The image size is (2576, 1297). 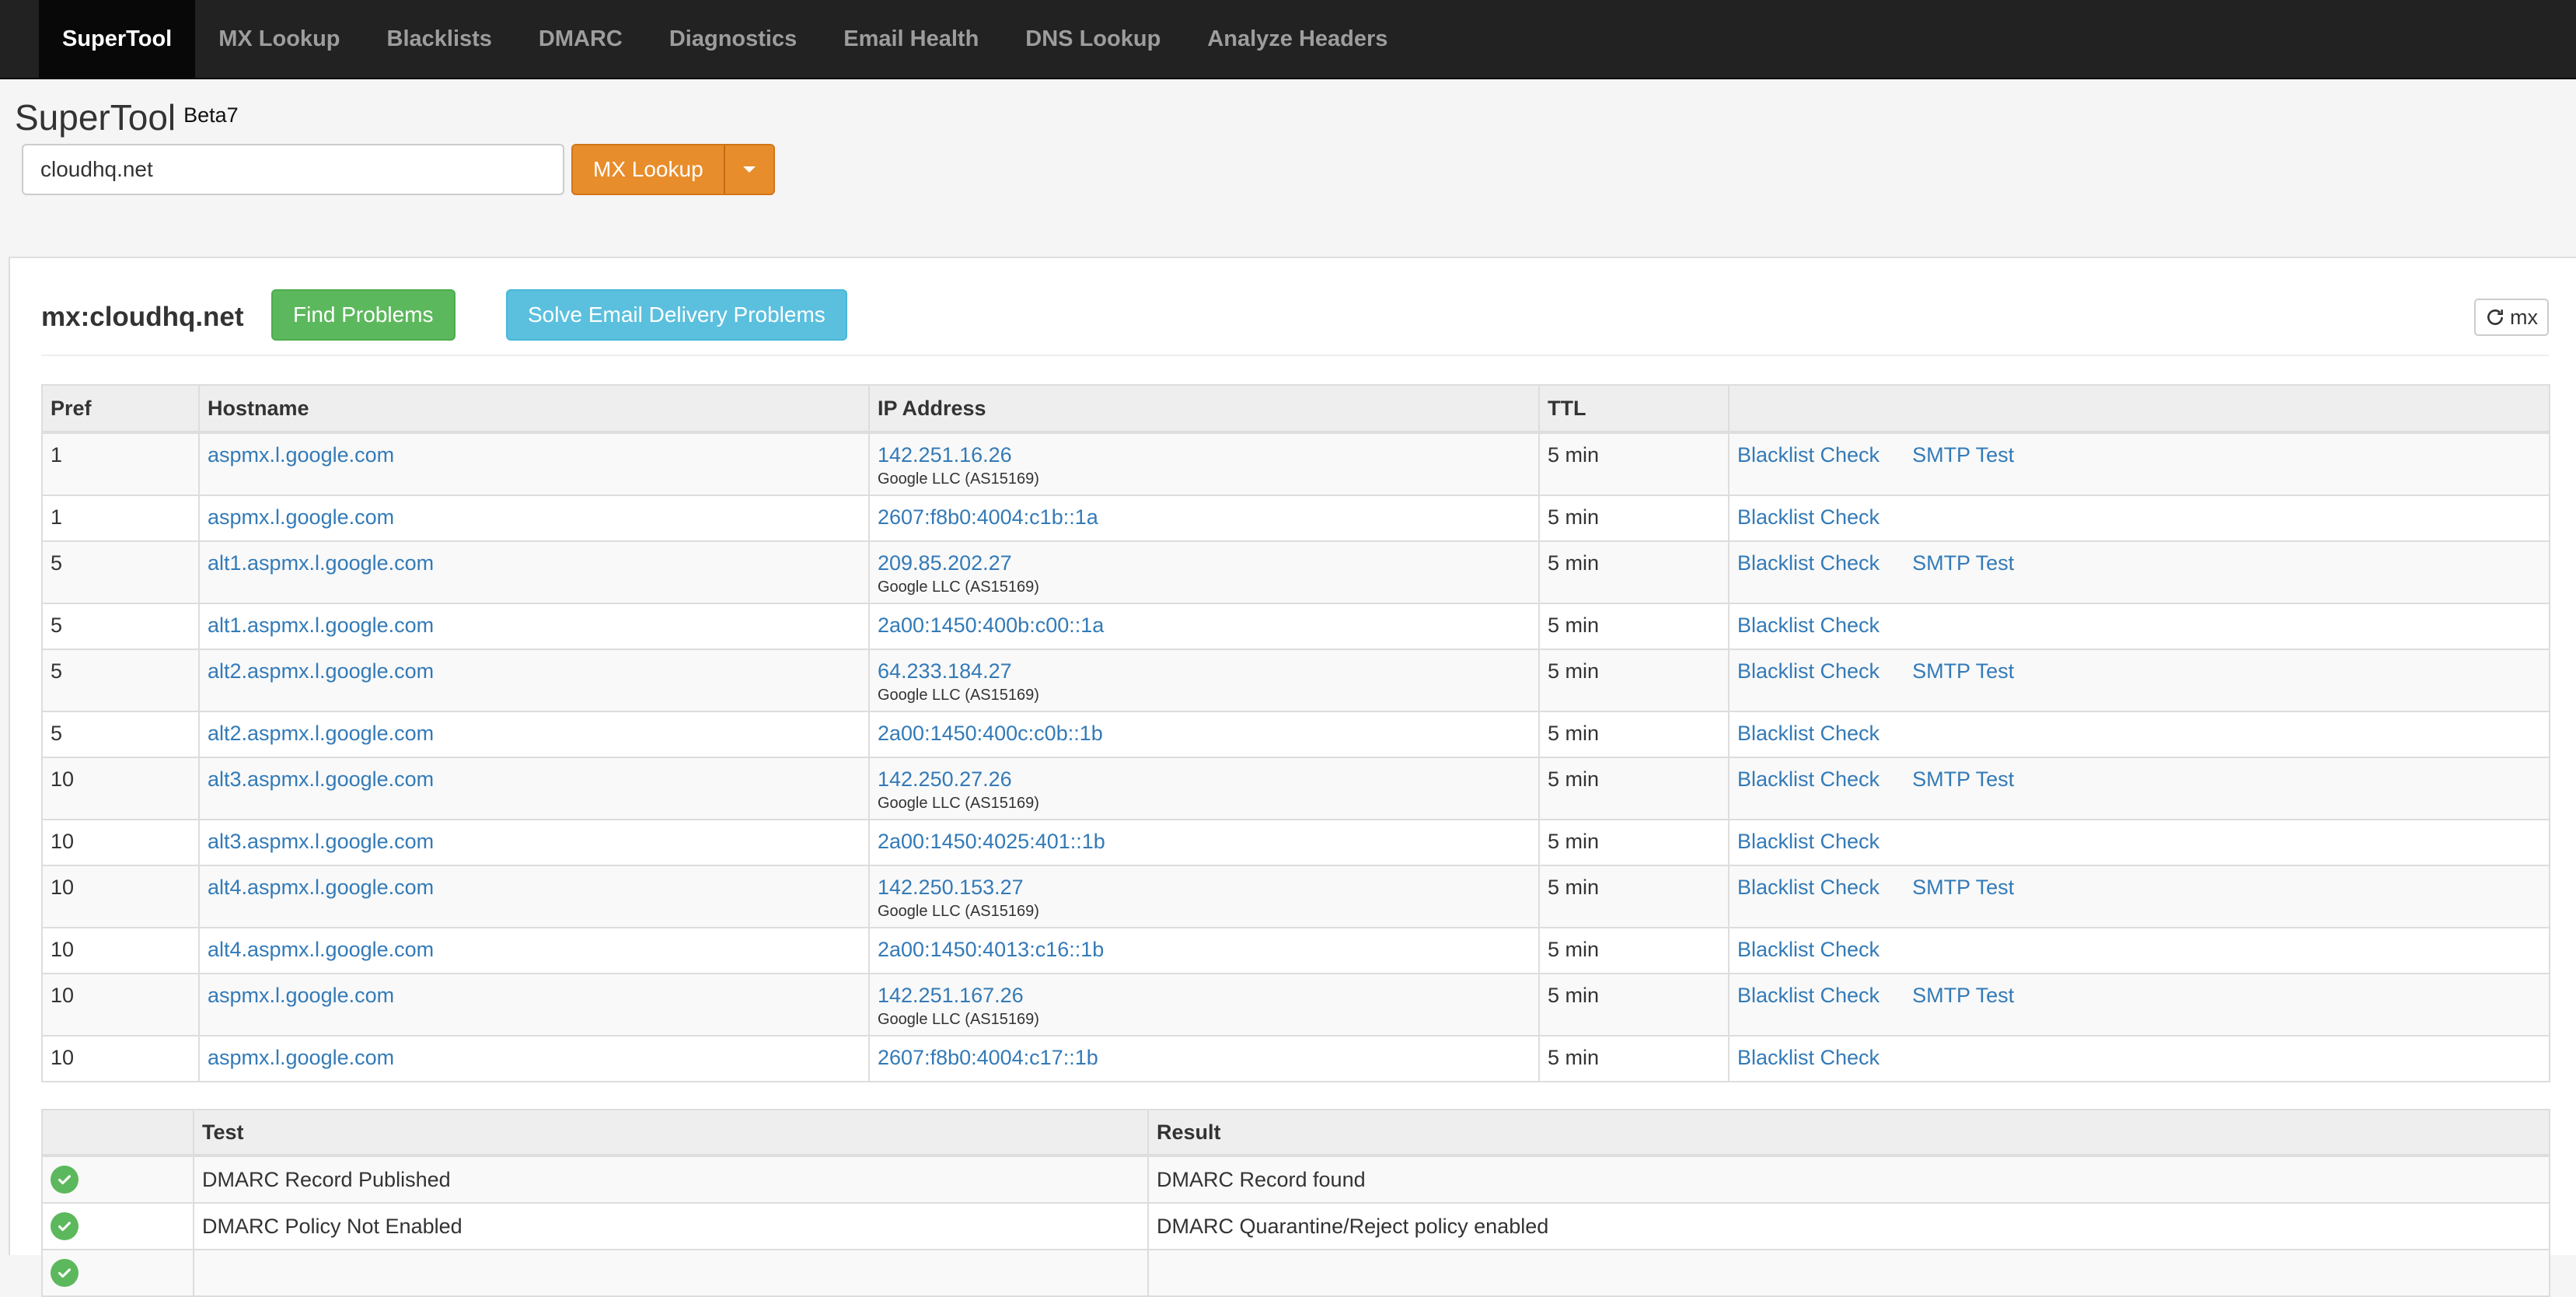 I want to click on ip-cell: 2607:f8b0:4004:c1b::1a, so click(x=1204, y=518).